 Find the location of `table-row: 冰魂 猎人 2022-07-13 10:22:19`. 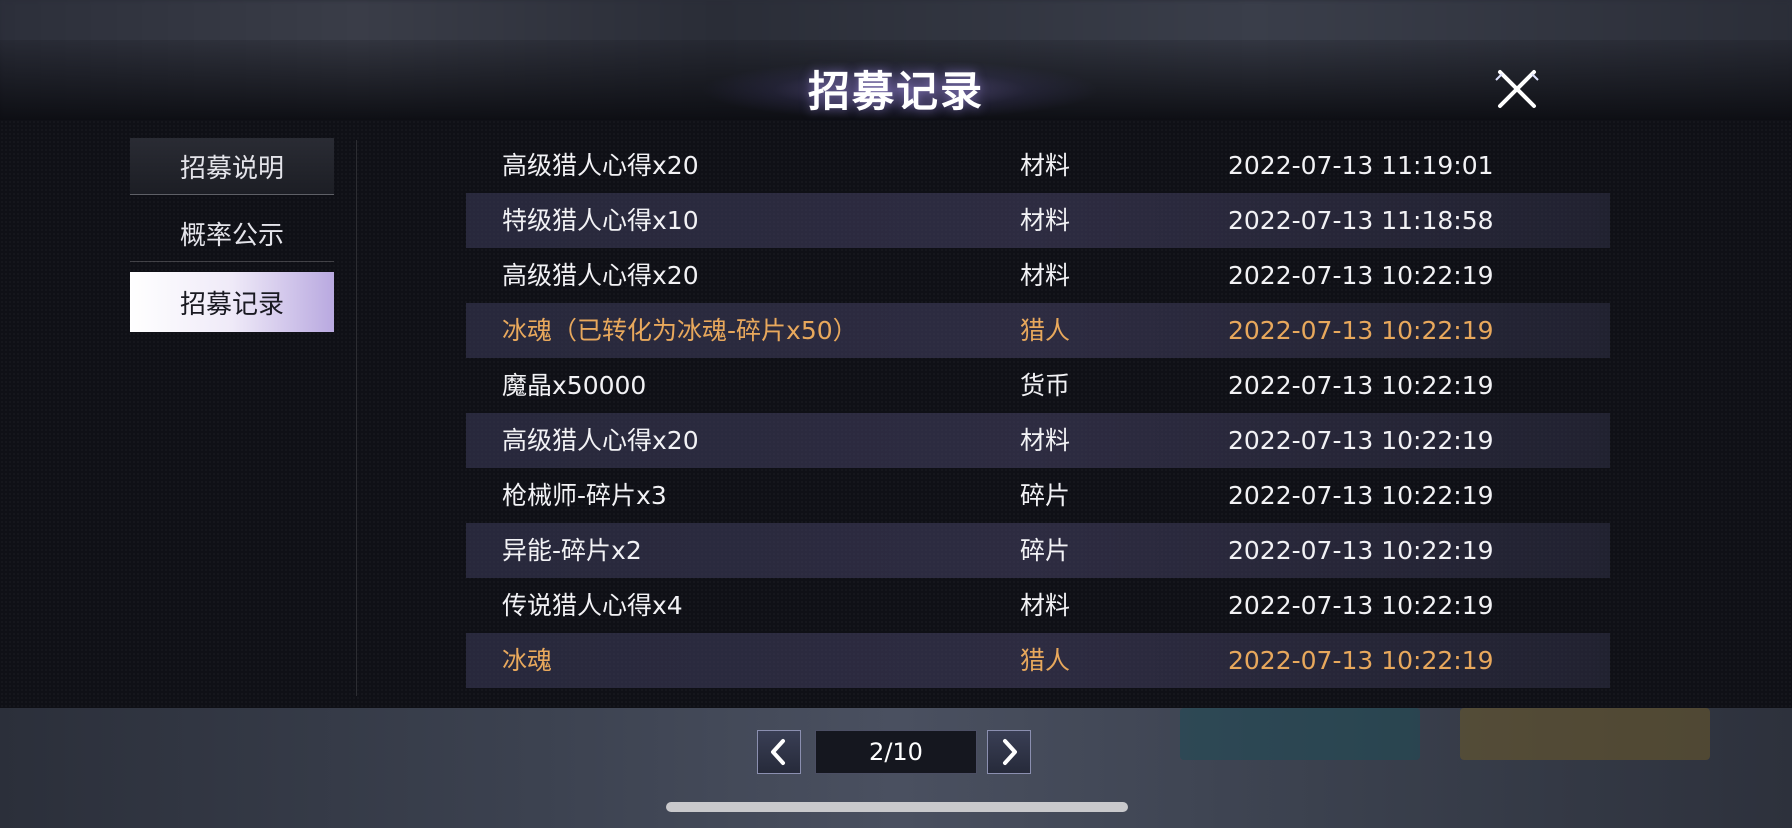

table-row: 冰魂 猎人 2022-07-13 10:22:19 is located at coordinates (1038, 660).